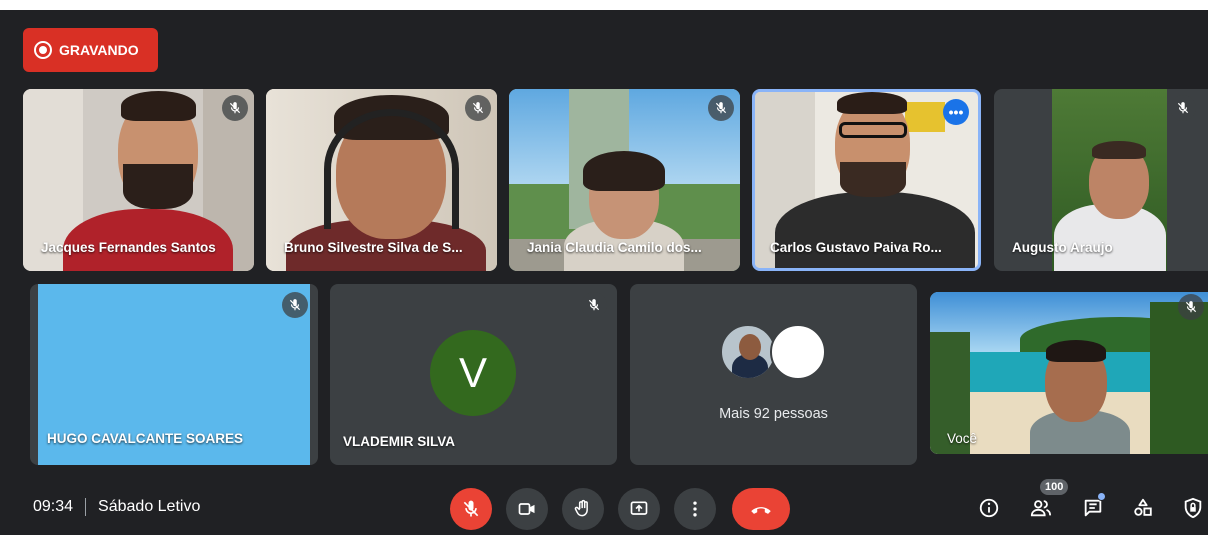  I want to click on avatar: V, so click(473, 373).